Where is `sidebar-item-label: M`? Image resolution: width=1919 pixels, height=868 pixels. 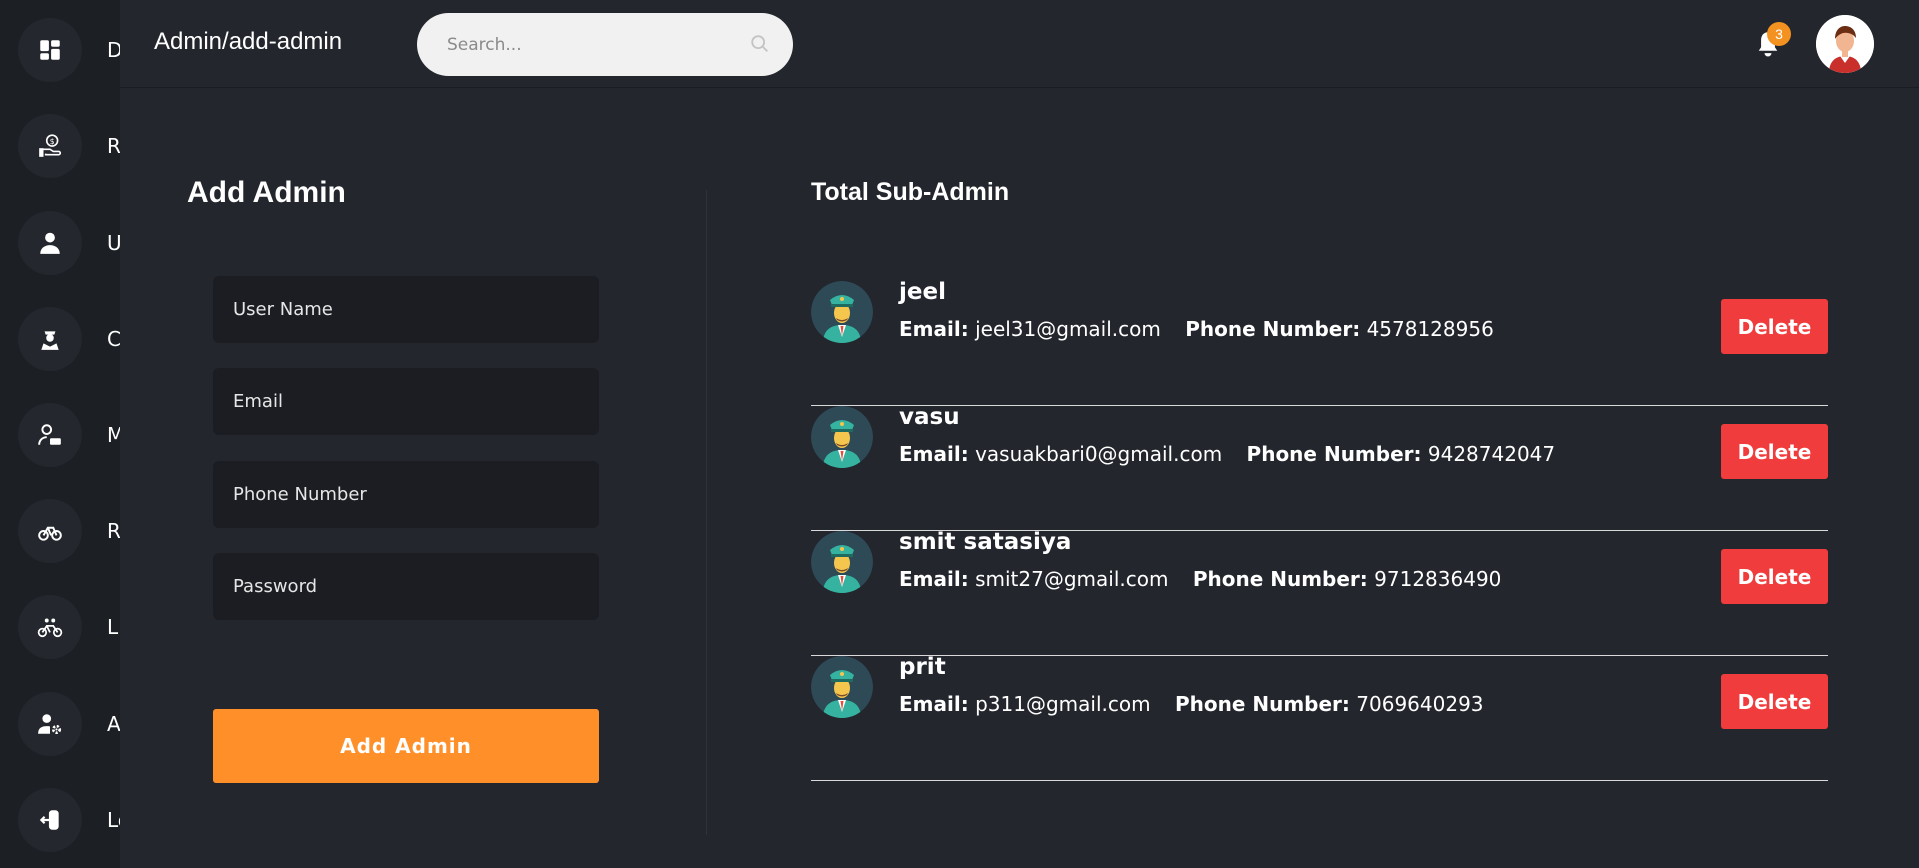 sidebar-item-label: M is located at coordinates (113, 435).